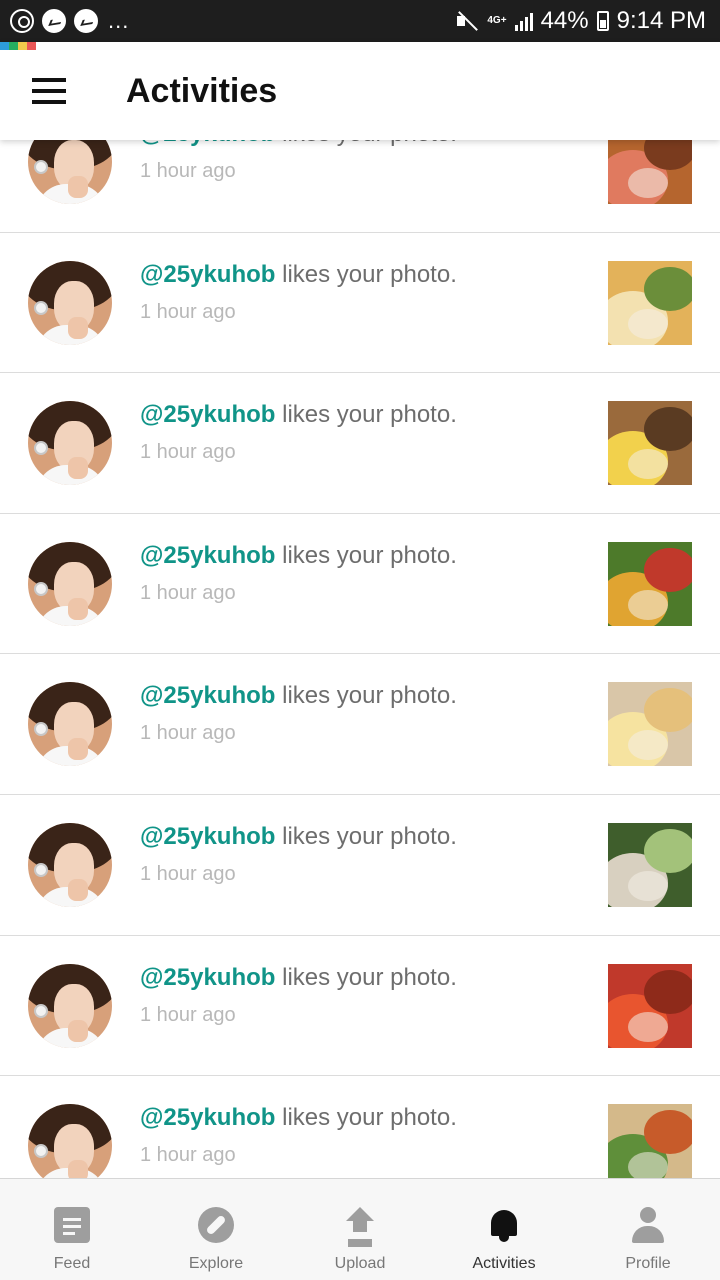 The width and height of the screenshot is (720, 1280). I want to click on mute-icon, so click(467, 21).